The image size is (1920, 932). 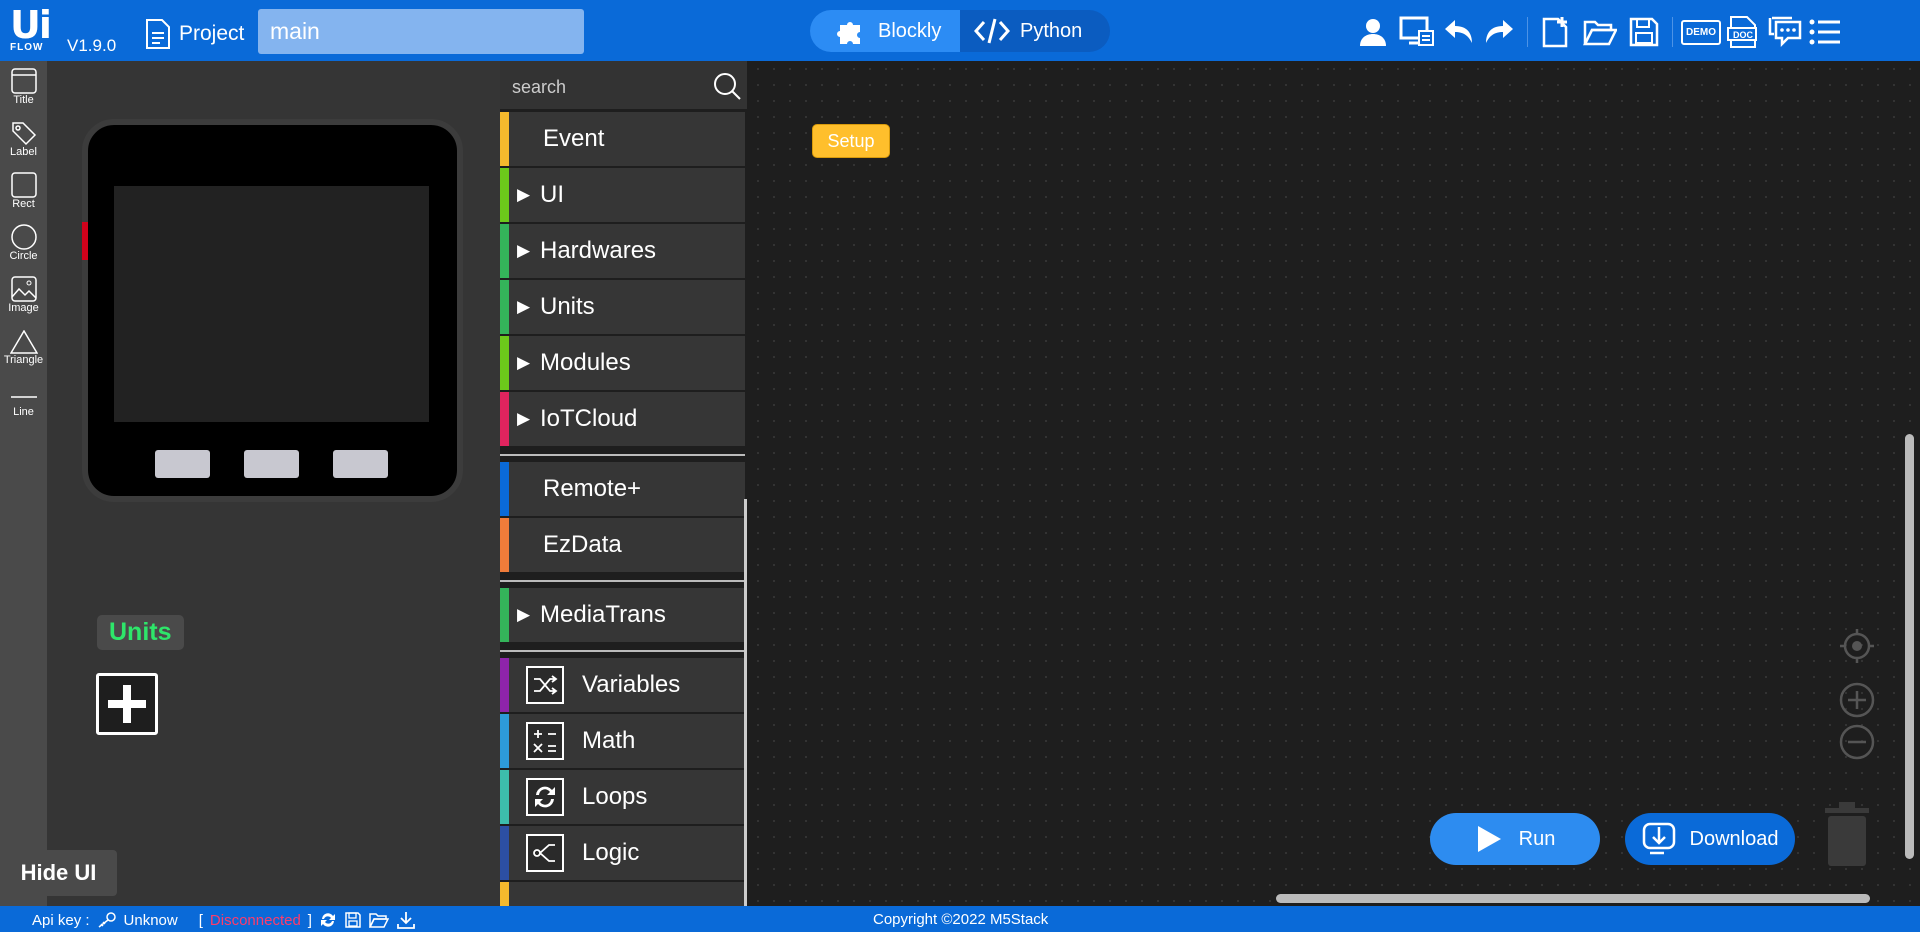 What do you see at coordinates (1028, 31) in the screenshot?
I see `tab-python: Python` at bounding box center [1028, 31].